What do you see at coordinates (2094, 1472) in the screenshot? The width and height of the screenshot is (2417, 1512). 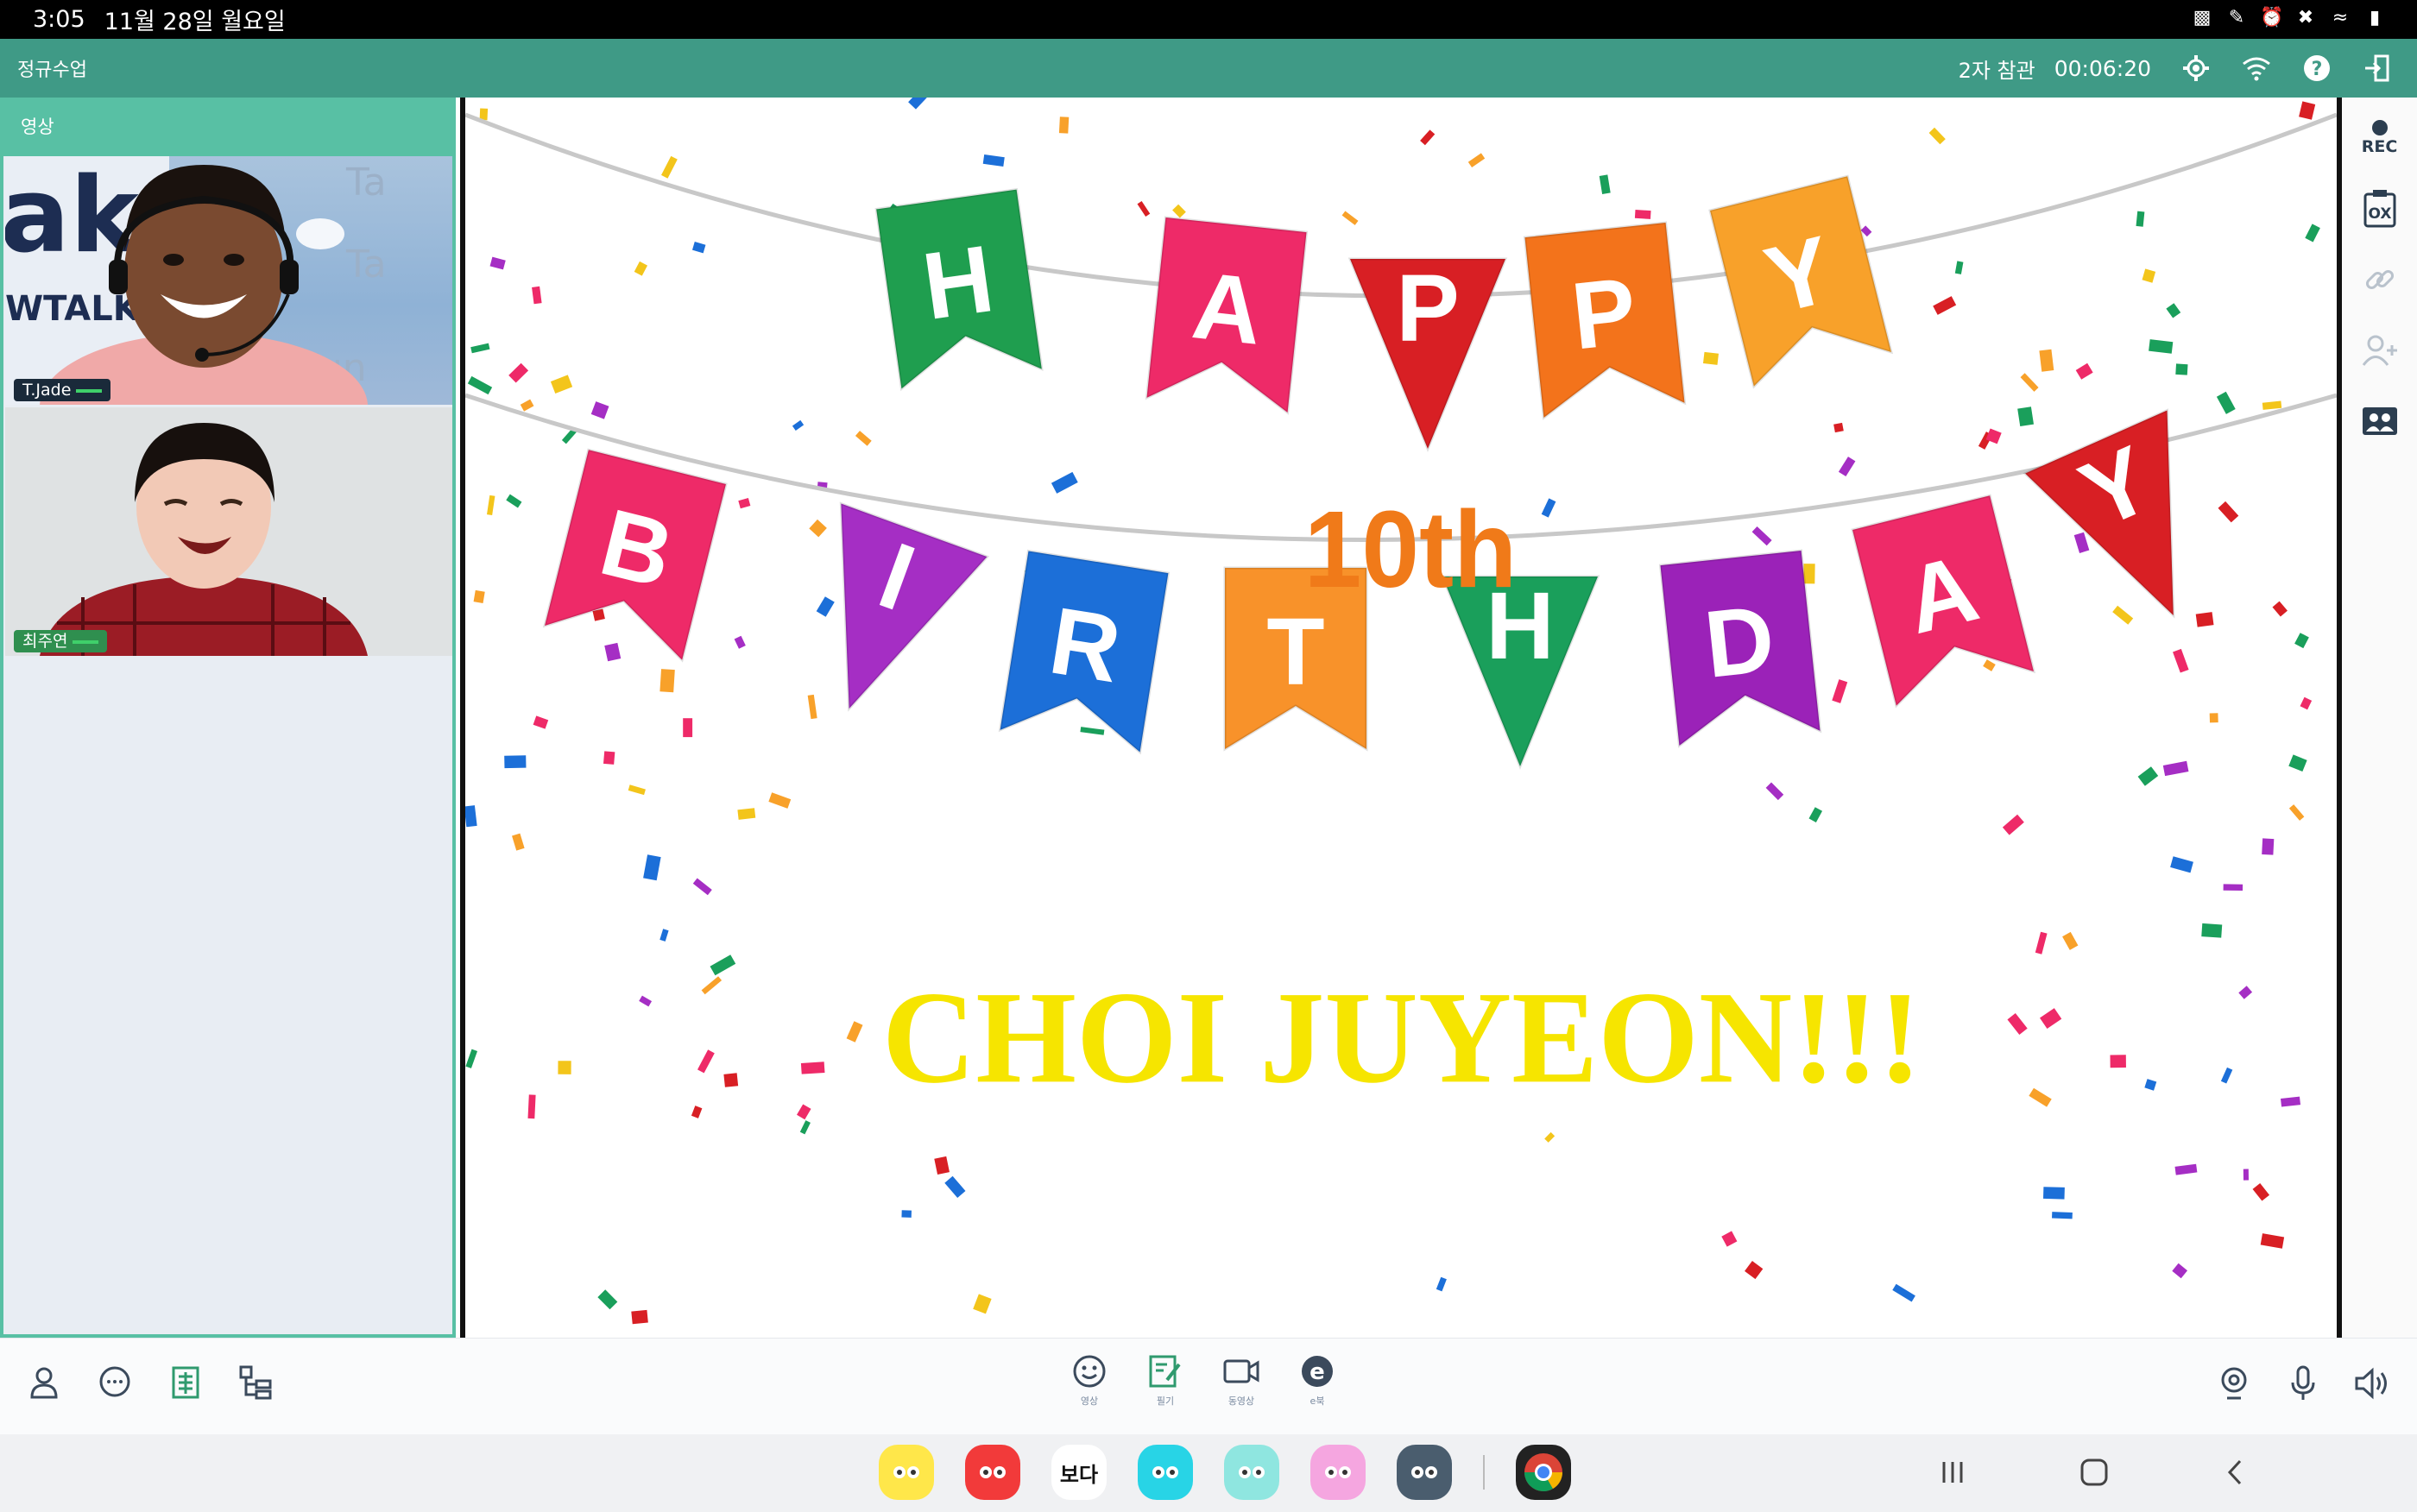 I see `home-button` at bounding box center [2094, 1472].